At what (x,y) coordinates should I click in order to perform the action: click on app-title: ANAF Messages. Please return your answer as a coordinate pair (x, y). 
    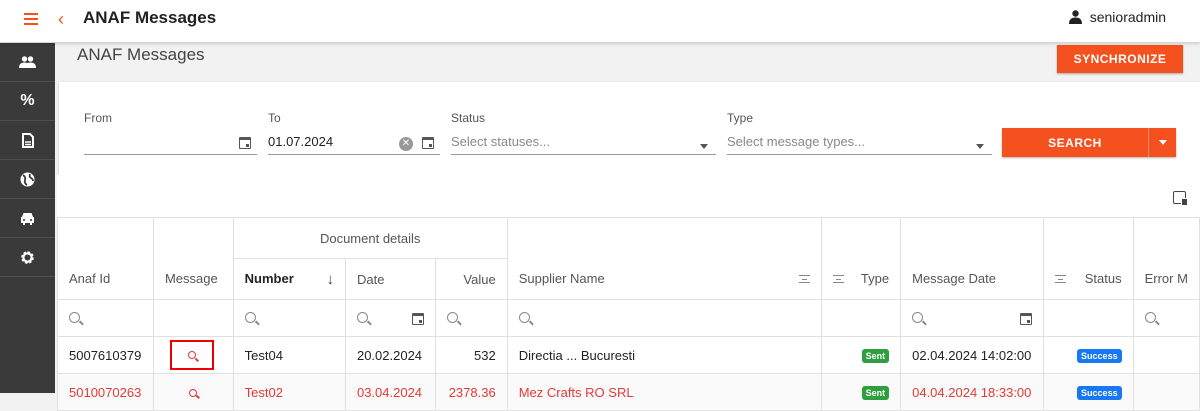
    Looking at the image, I should click on (150, 17).